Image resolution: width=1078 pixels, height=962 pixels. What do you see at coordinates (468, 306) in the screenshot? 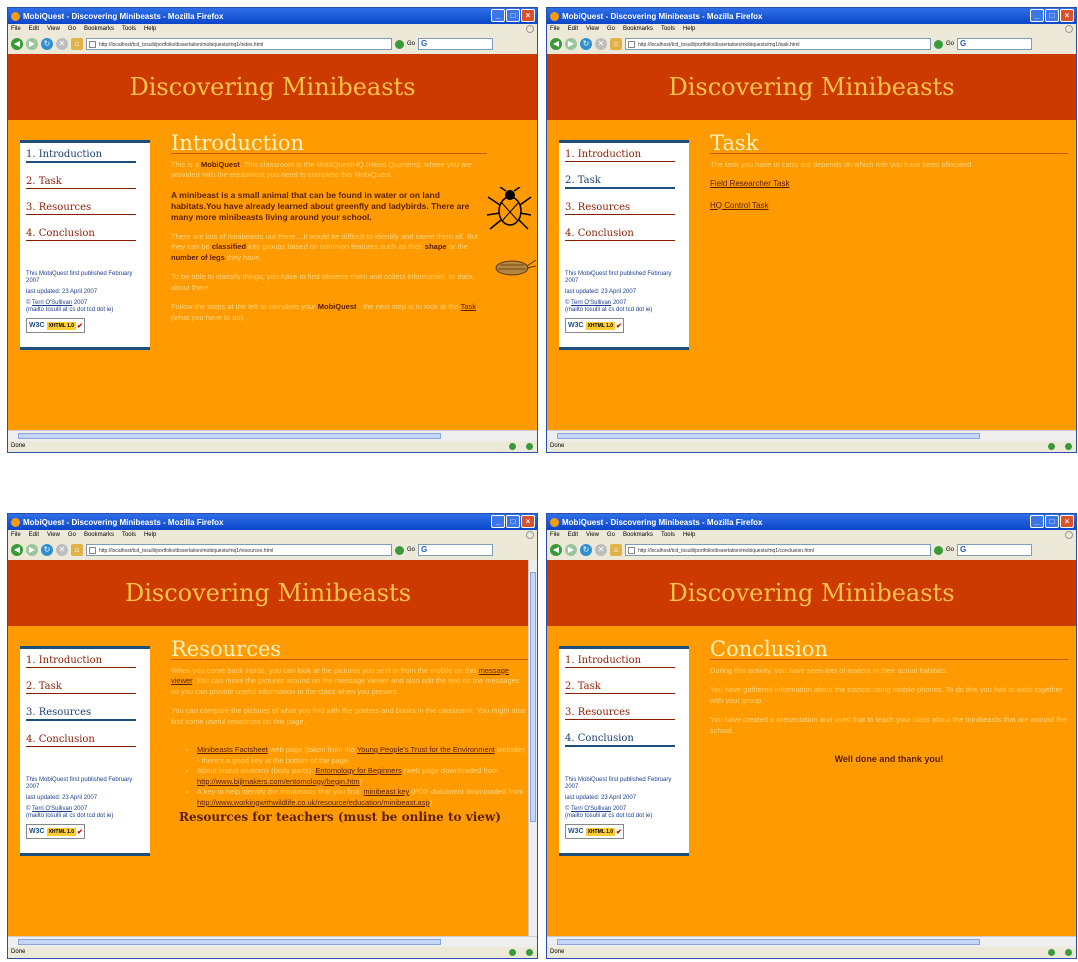
I see `task-link: Task` at bounding box center [468, 306].